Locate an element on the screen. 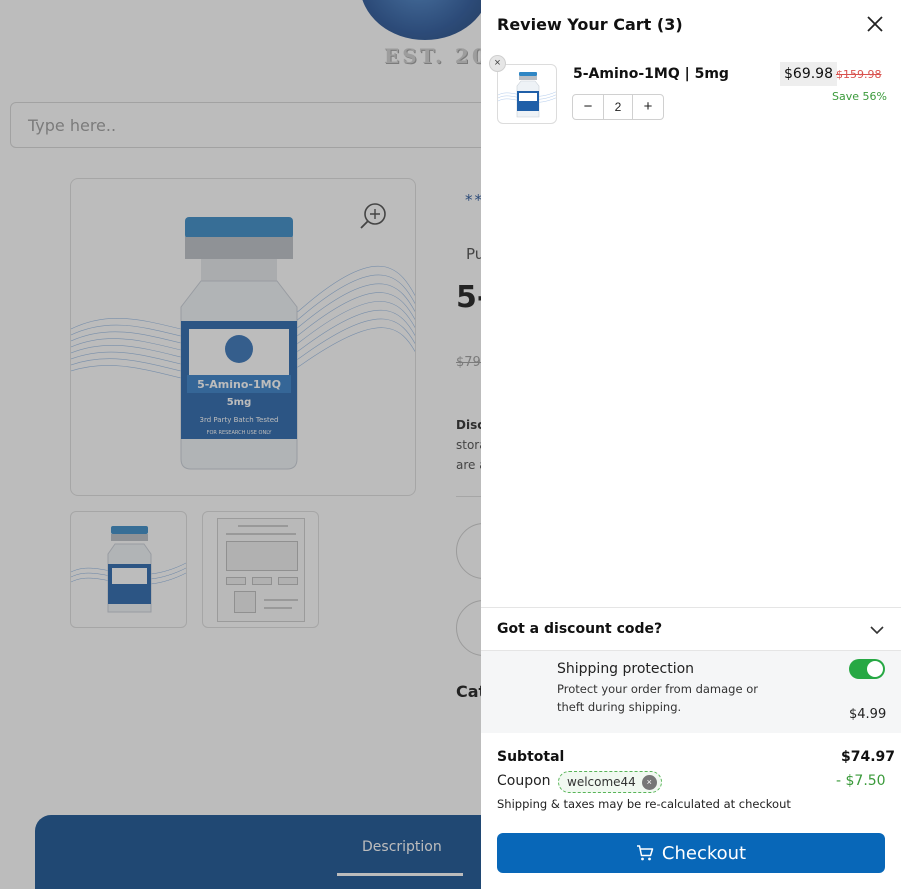 This screenshot has width=901, height=889. discount-code-label: Got a discount code? is located at coordinates (580, 629).